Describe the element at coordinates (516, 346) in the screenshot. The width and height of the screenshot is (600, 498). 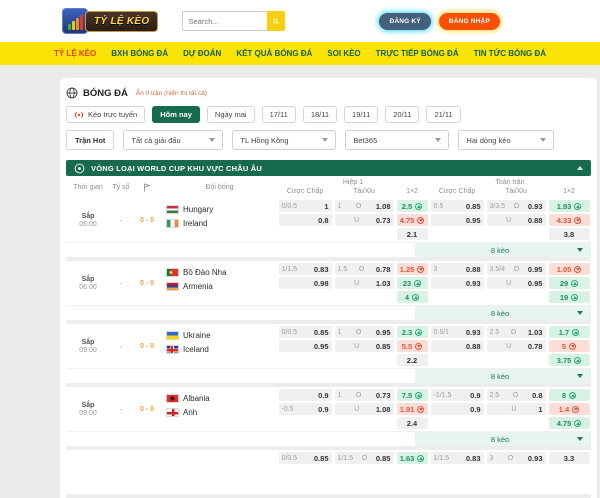
I see `odds-cell: U 0.78` at that location.